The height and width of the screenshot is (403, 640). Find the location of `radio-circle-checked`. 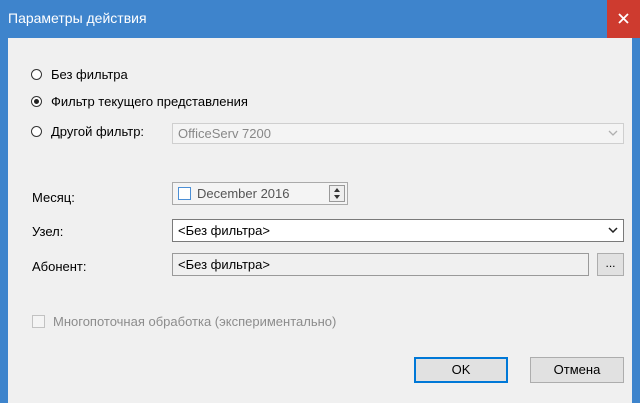

radio-circle-checked is located at coordinates (36, 101).